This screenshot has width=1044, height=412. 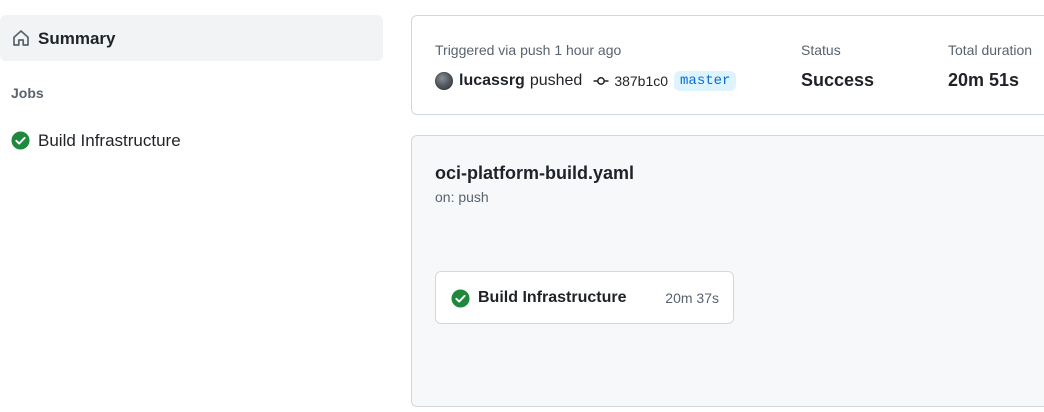 I want to click on job-node-build-infrastructure: Build Infrastructure 20m 37s, so click(x=584, y=297).